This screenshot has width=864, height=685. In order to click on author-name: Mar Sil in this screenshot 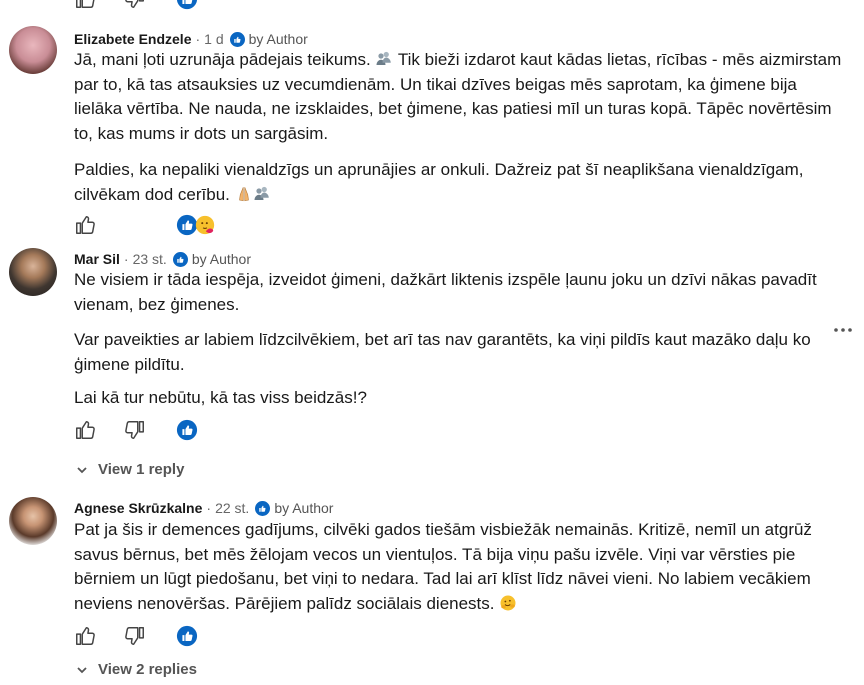, I will do `click(97, 259)`.